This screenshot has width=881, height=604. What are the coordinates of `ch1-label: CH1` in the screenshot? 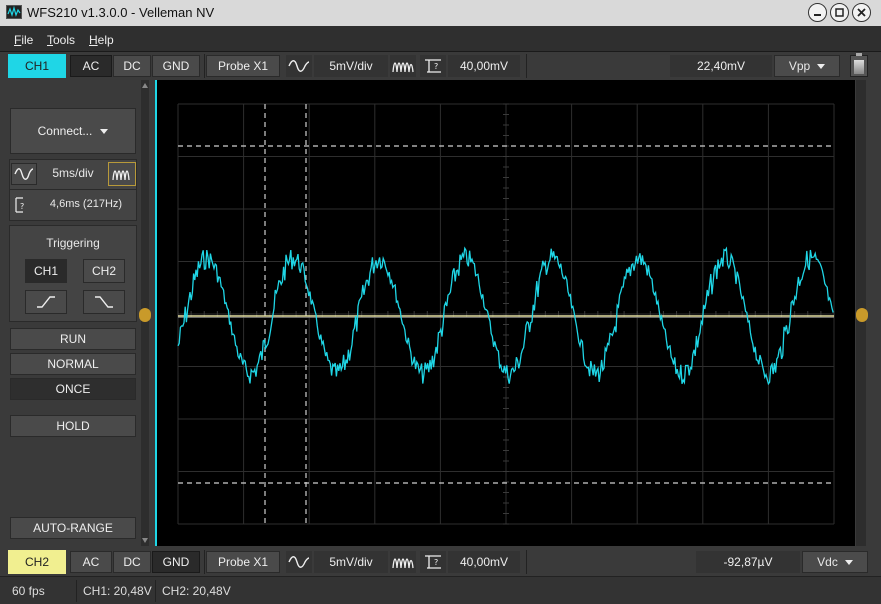 It's located at (37, 66).